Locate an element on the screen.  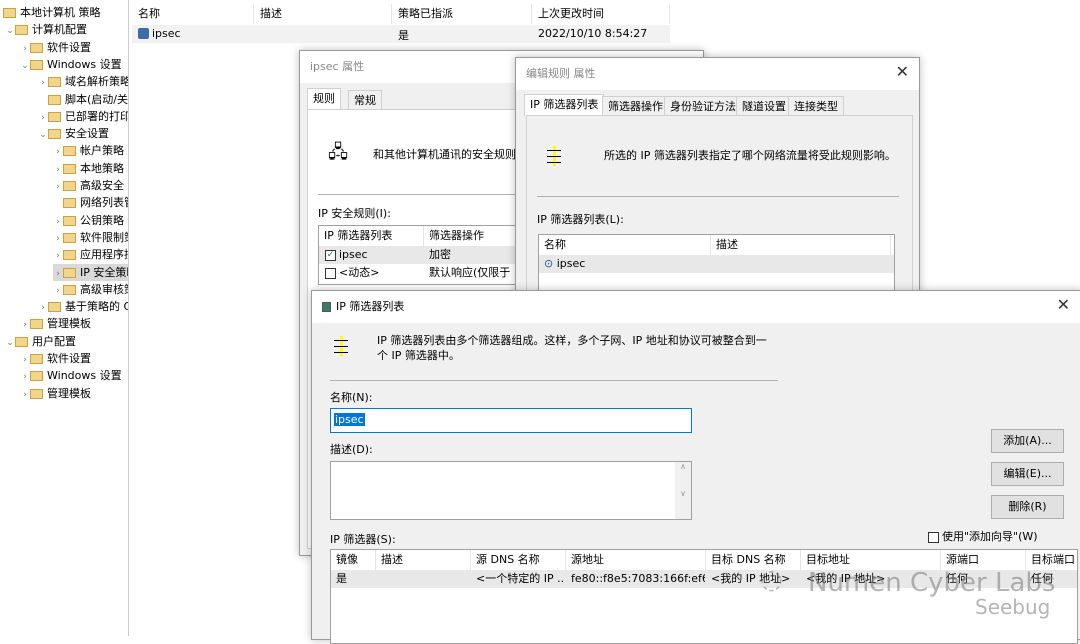
tree-item: ›软件限制策略 is located at coordinates (90, 237).